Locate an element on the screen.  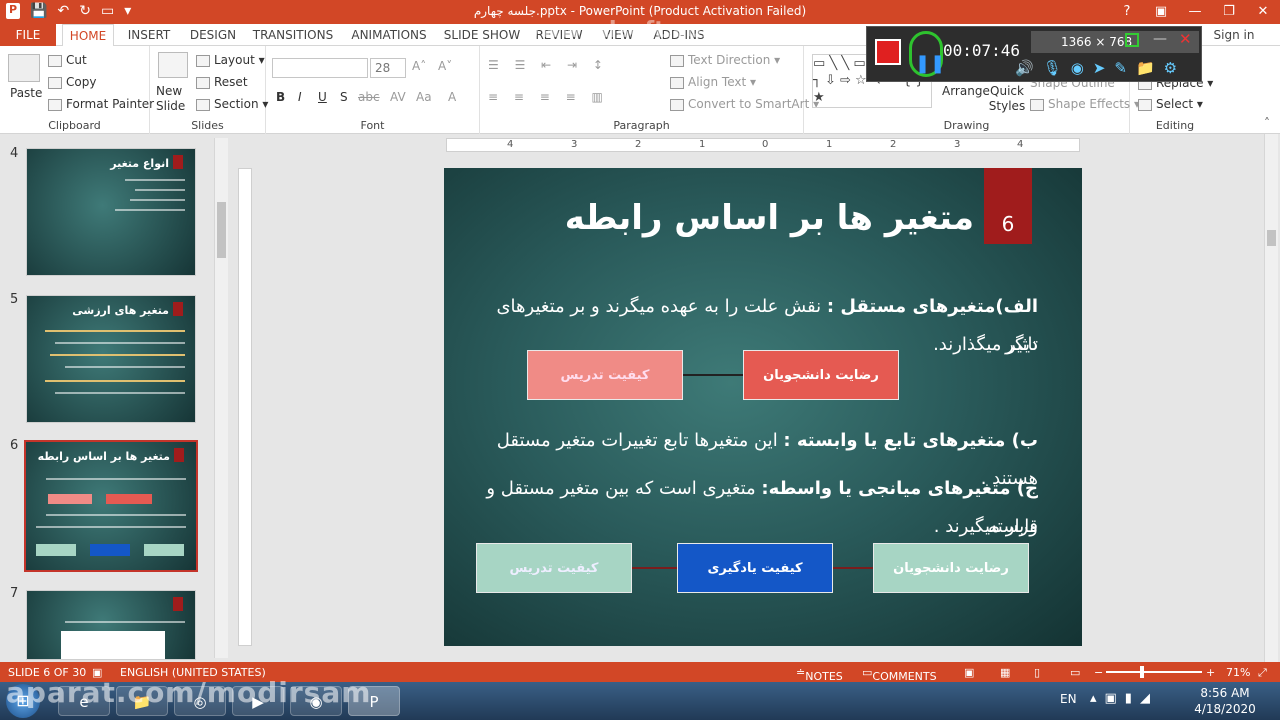
shape-effects-icon is located at coordinates (1037, 104).